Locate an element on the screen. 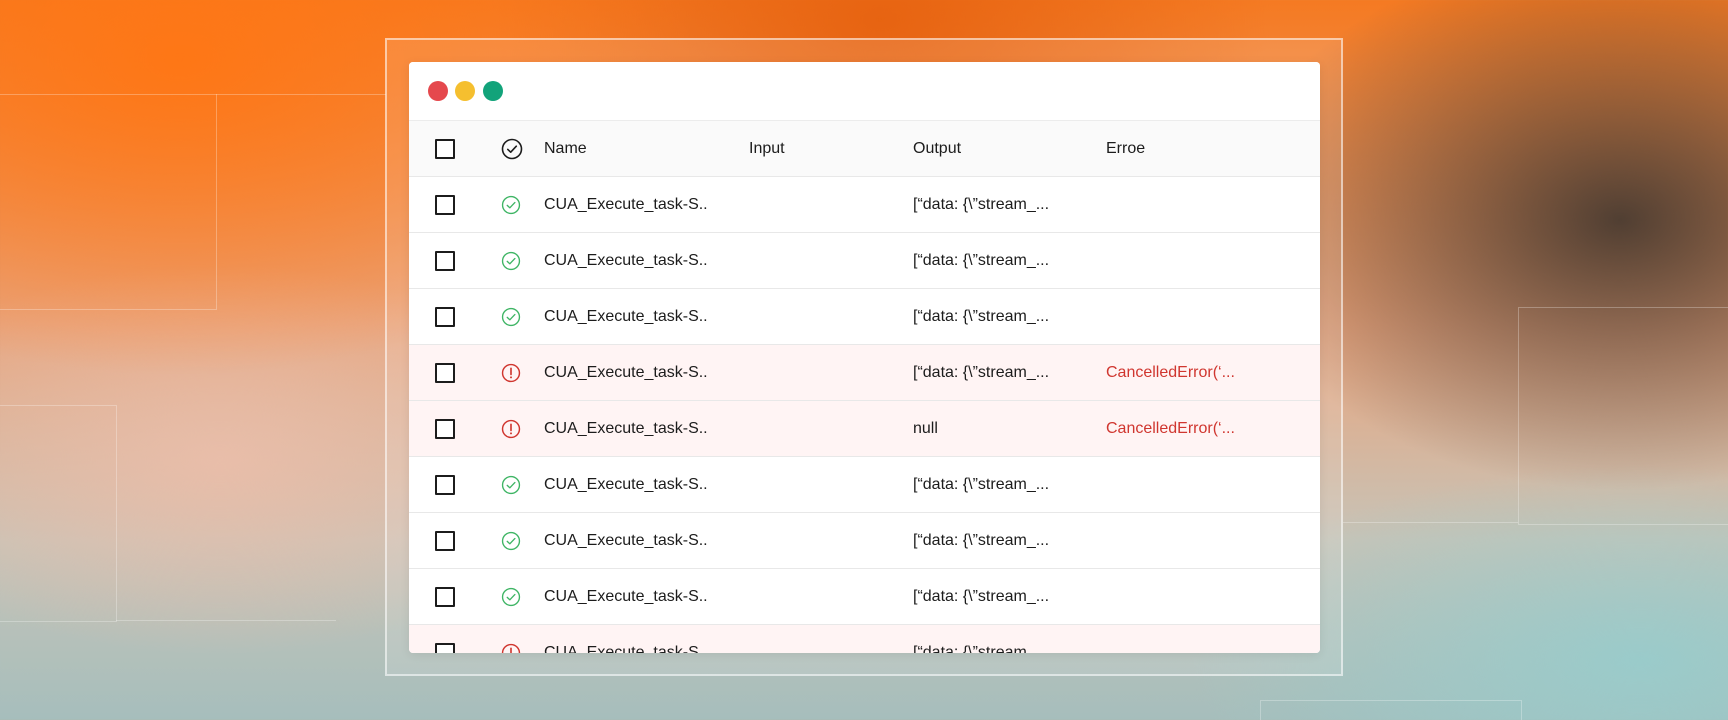 The image size is (1728, 720). status-column-header is located at coordinates (513, 148).